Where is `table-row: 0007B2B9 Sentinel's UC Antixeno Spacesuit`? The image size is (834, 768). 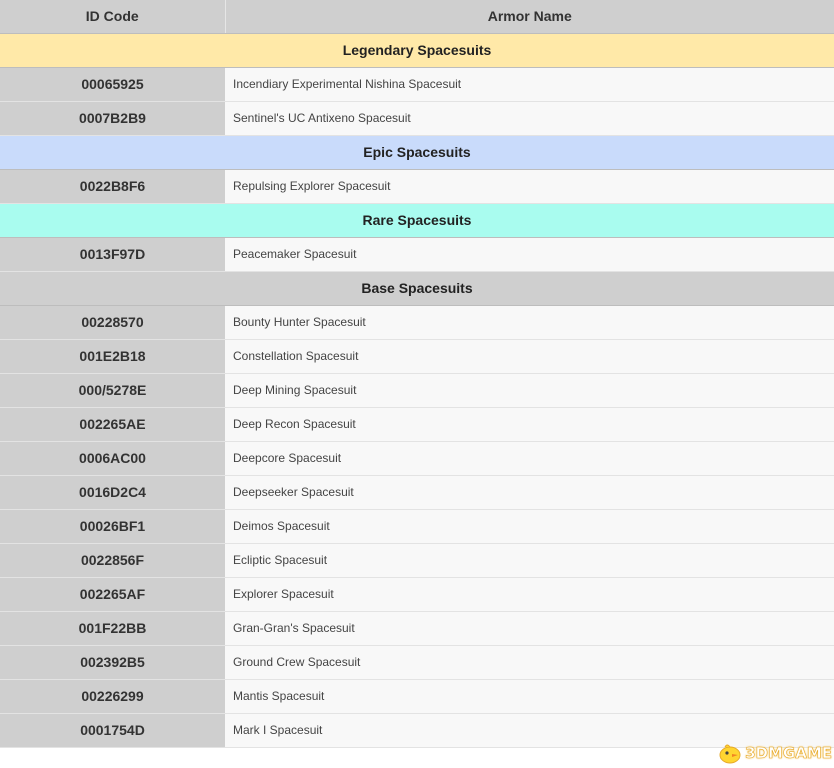
table-row: 0007B2B9 Sentinel's UC Antixeno Spacesuit is located at coordinates (417, 118).